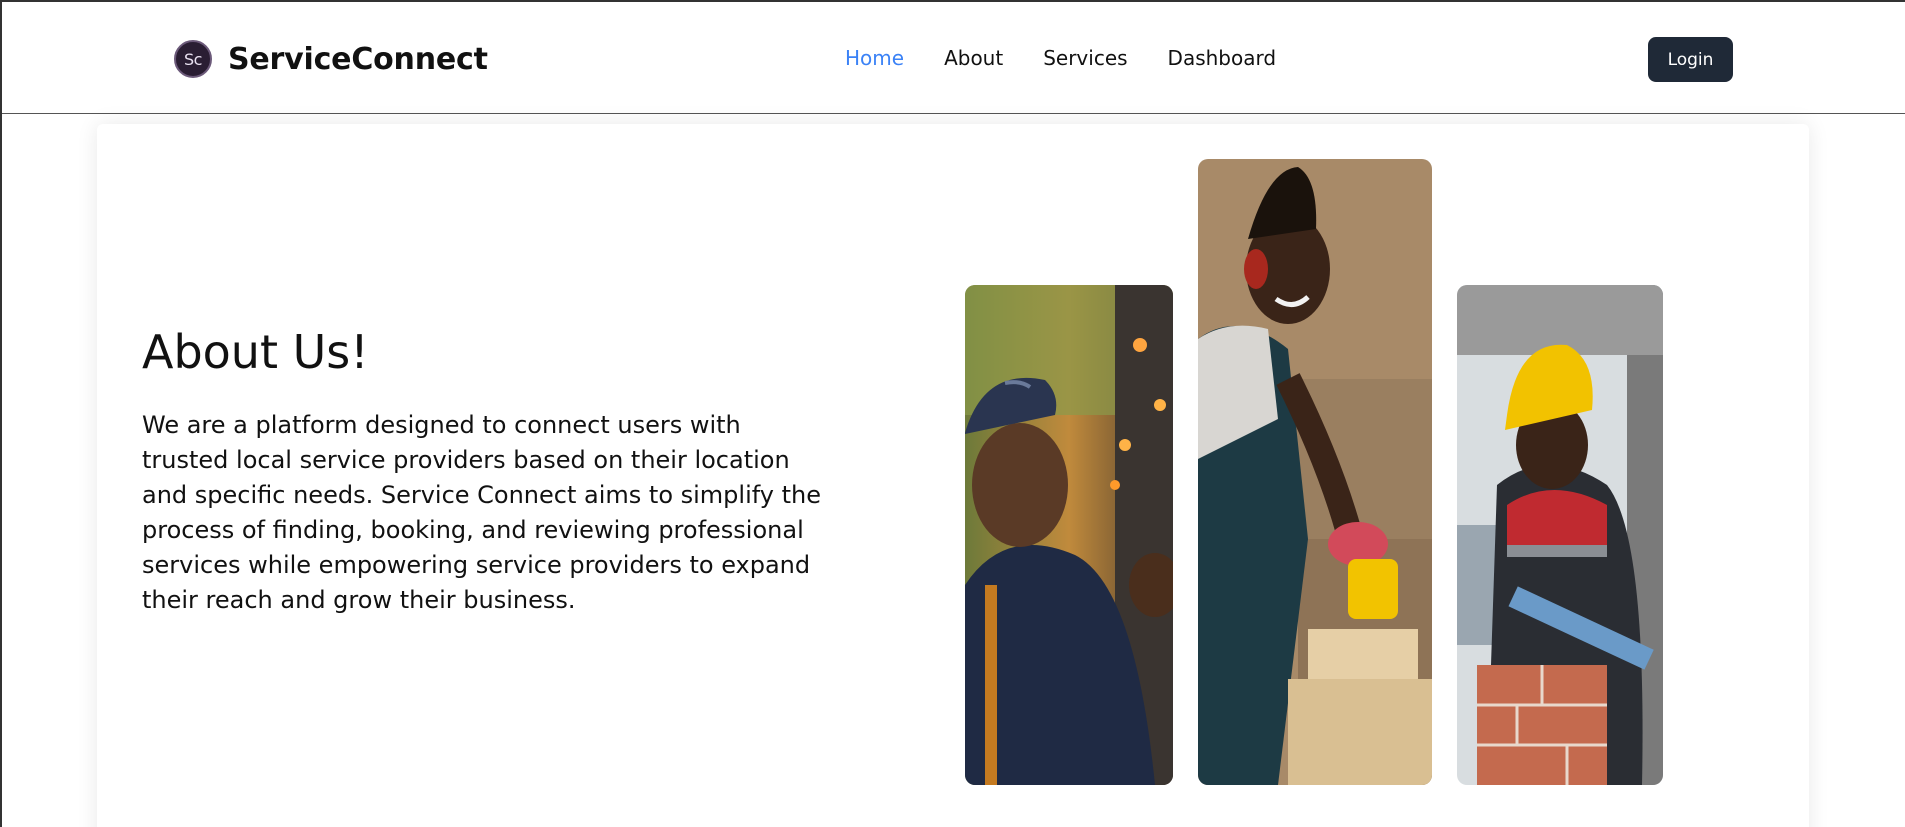 Image resolution: width=1905 pixels, height=827 pixels. What do you see at coordinates (874, 58) in the screenshot?
I see `nav-item-home: Home` at bounding box center [874, 58].